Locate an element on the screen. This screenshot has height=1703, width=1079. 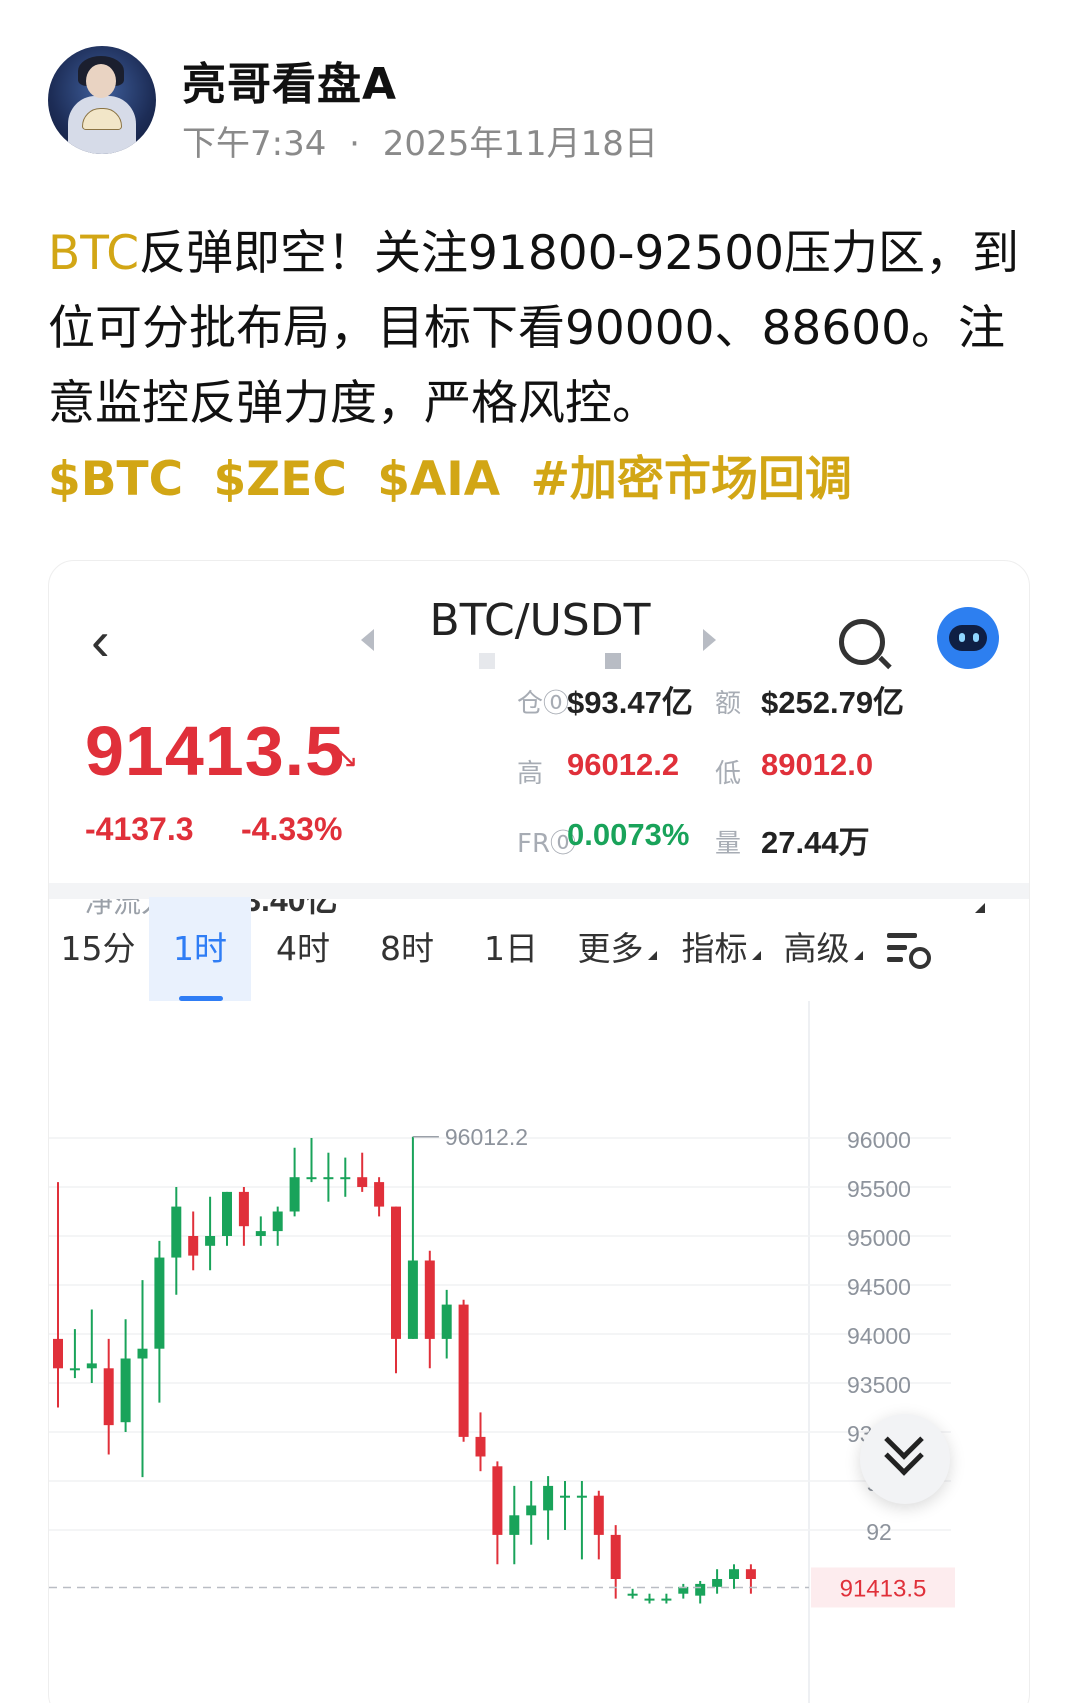
tag-aia: $AIA is located at coordinates (438, 479).